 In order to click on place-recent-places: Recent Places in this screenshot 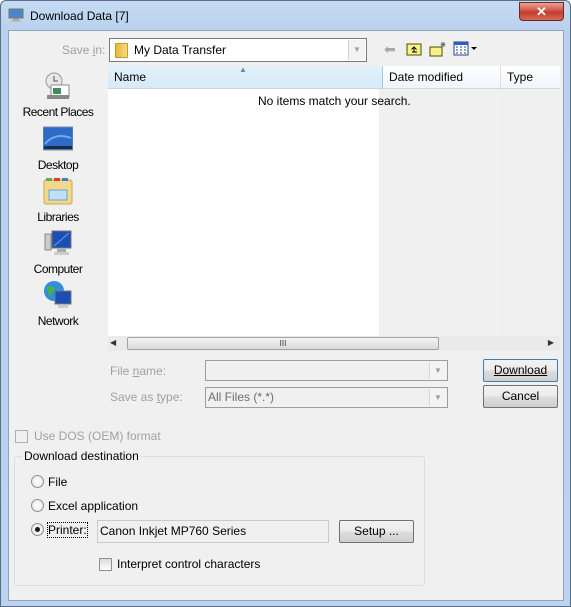, I will do `click(58, 95)`.